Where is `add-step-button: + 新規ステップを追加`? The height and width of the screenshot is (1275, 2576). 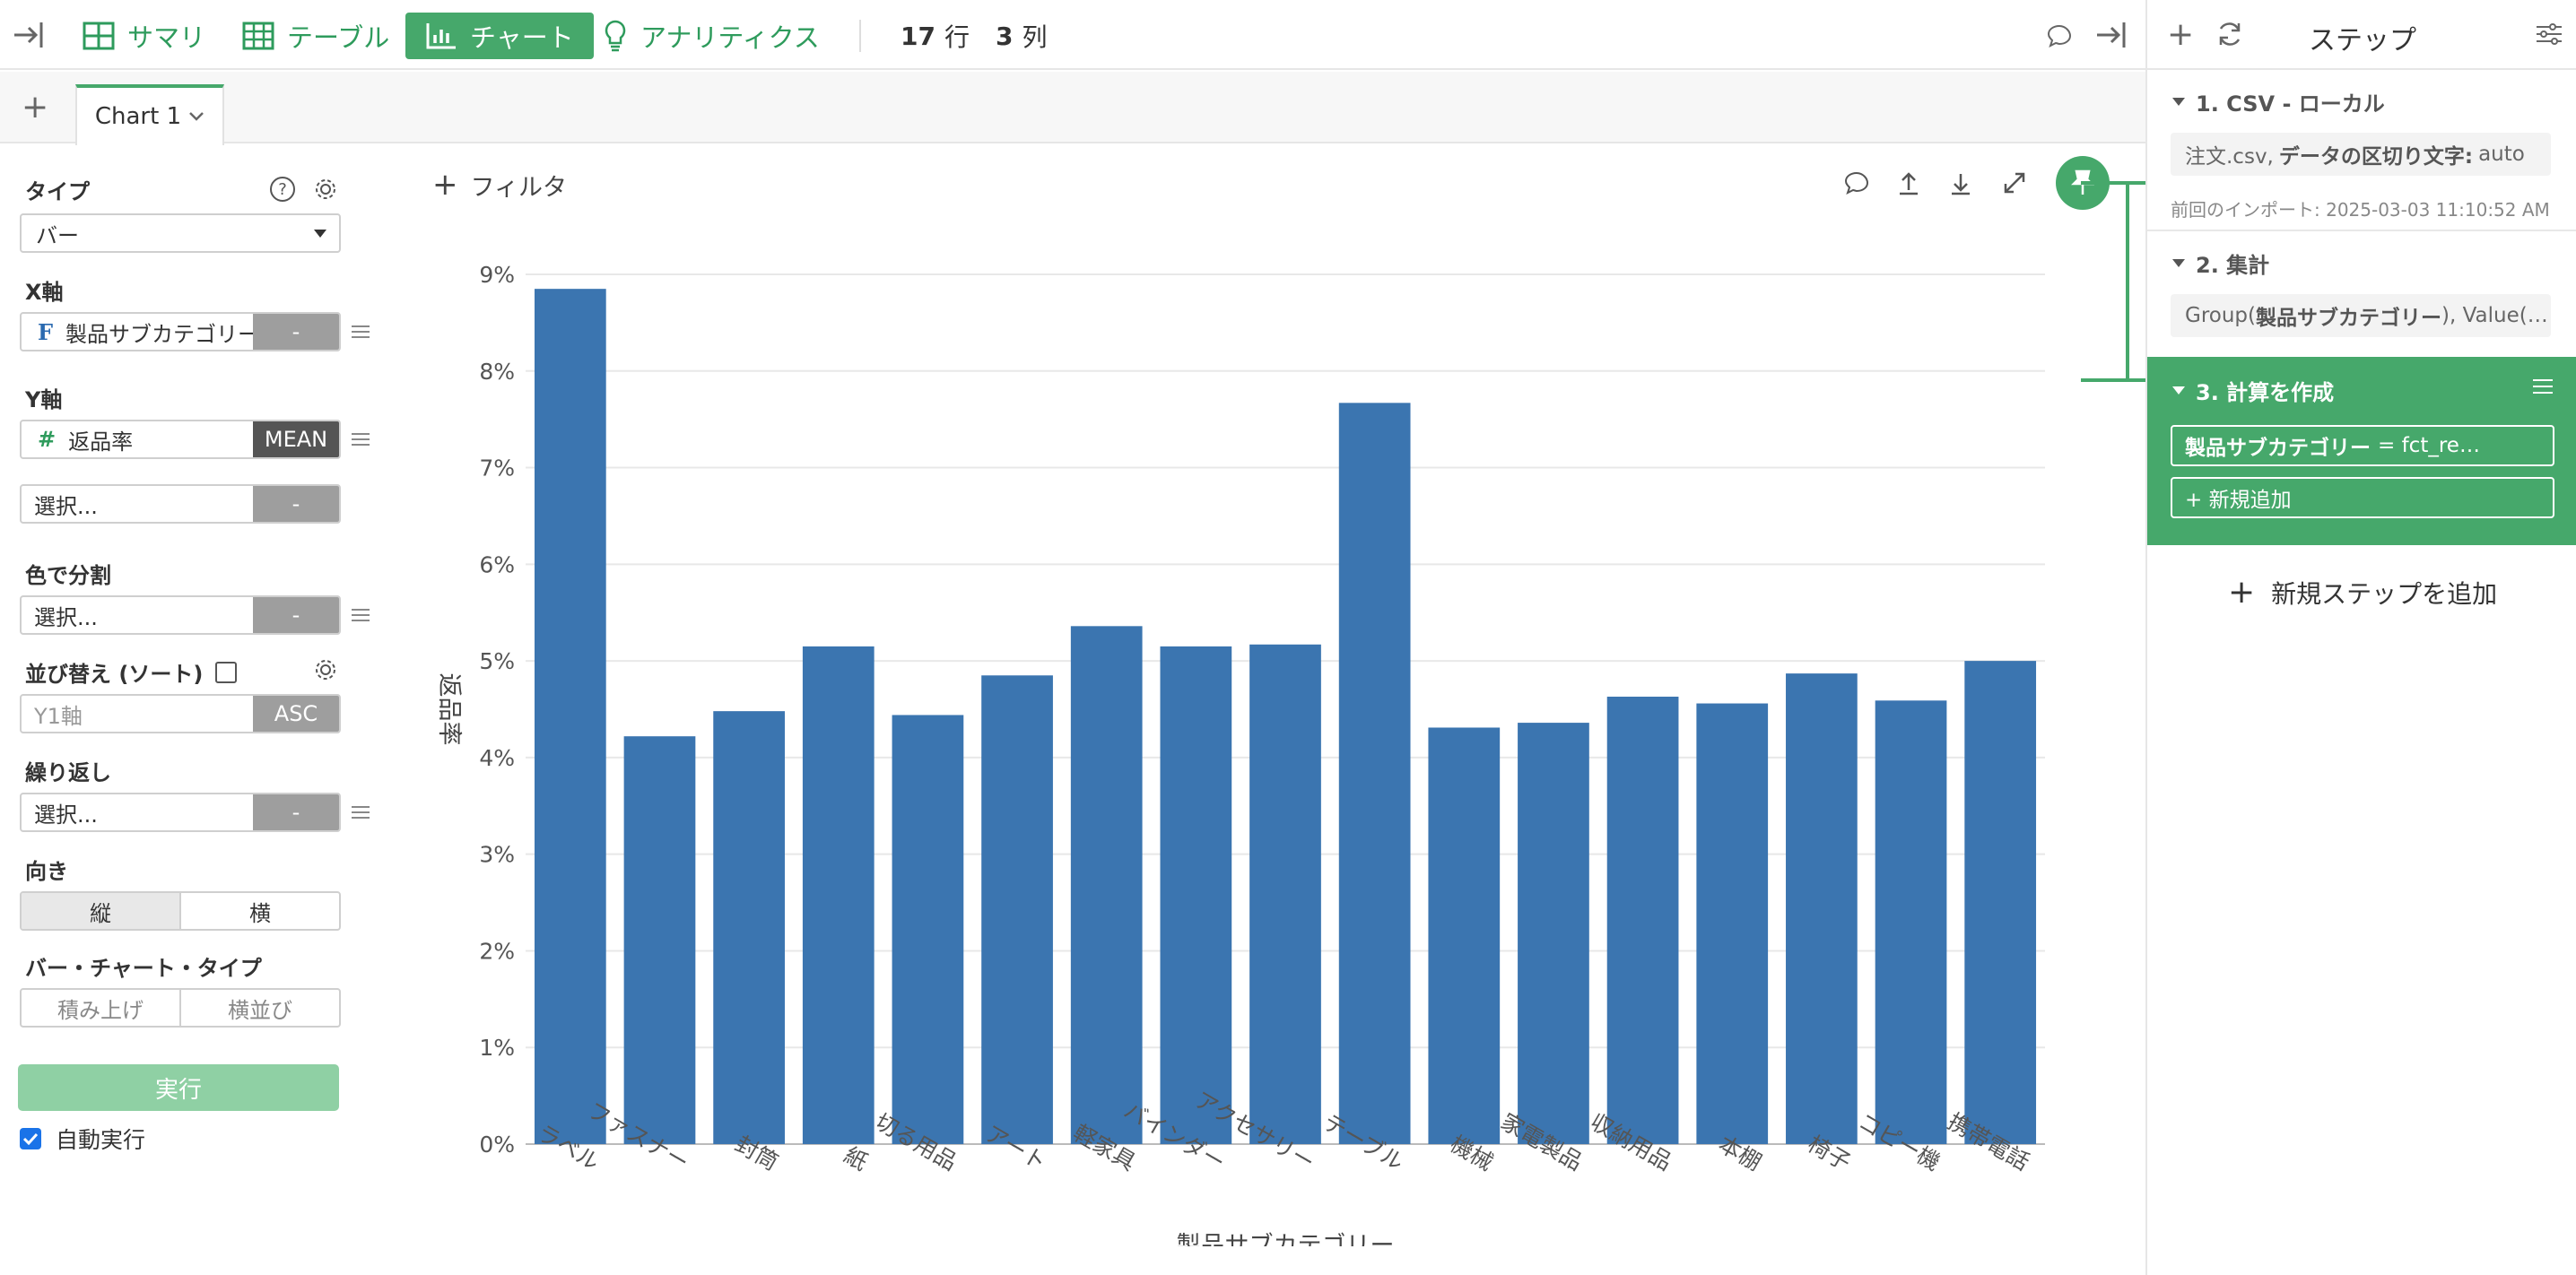 add-step-button: + 新規ステップを追加 is located at coordinates (2362, 592).